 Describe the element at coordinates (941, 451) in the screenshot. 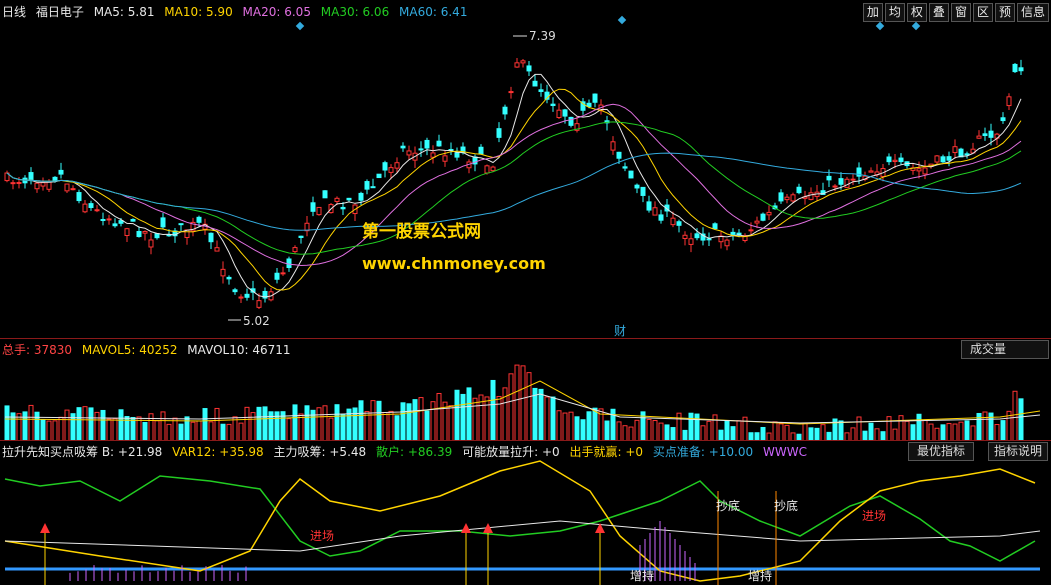

I see `best-indicator-button: 最优指标` at that location.